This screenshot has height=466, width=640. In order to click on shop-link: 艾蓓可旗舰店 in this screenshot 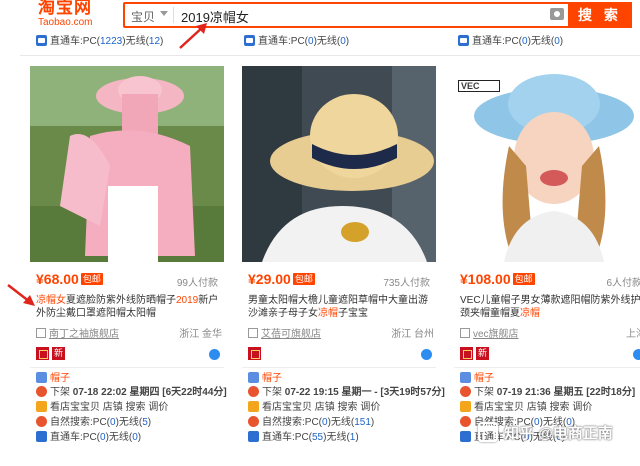, I will do `click(291, 334)`.